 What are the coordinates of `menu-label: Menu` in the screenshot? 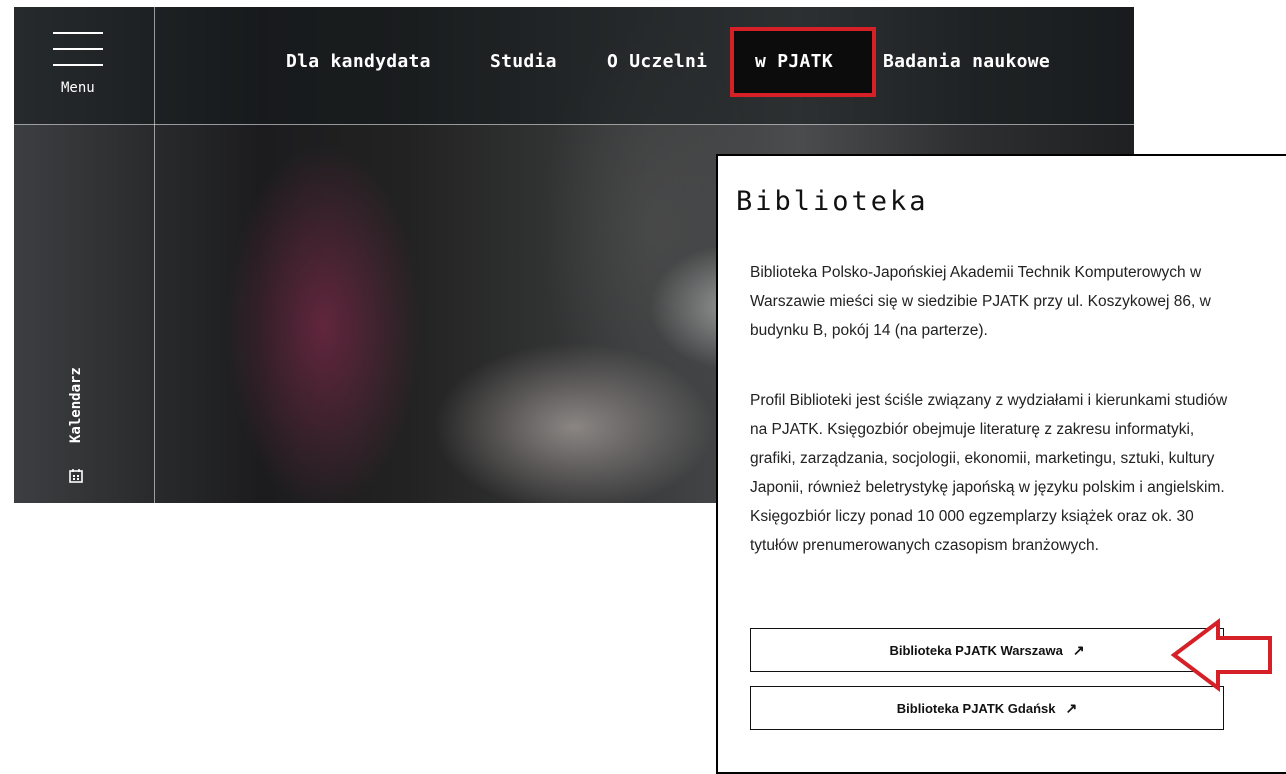 It's located at (78, 88).